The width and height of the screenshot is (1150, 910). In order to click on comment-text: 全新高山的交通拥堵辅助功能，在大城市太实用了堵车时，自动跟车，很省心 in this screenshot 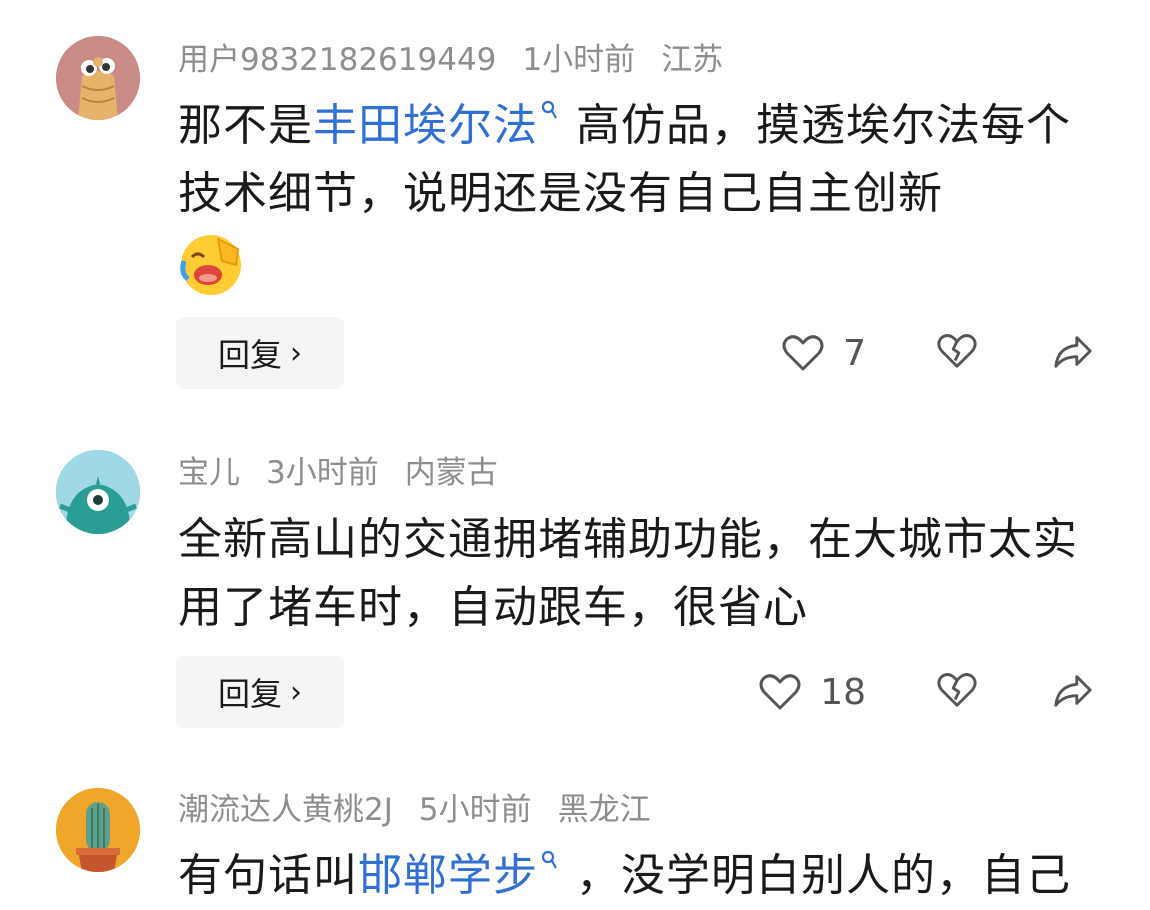, I will do `click(628, 573)`.